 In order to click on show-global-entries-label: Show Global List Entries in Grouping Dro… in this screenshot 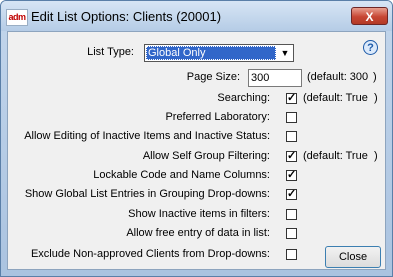, I will do `click(147, 194)`.